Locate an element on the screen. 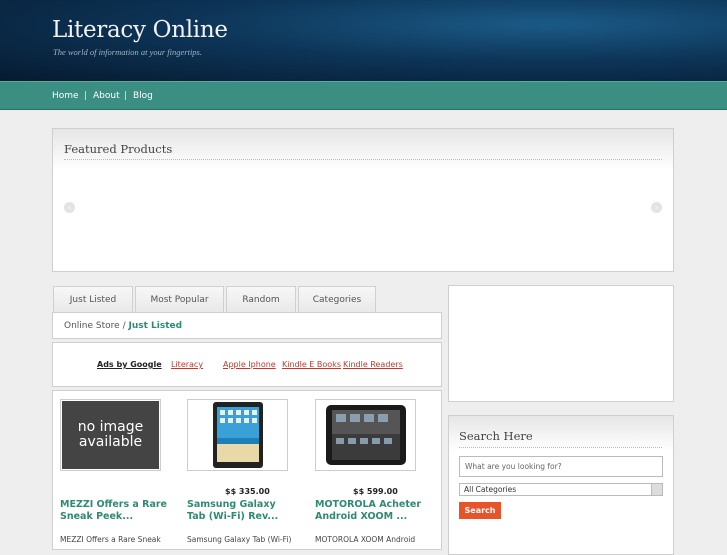  ad-link-literacy: Literacy is located at coordinates (187, 364).